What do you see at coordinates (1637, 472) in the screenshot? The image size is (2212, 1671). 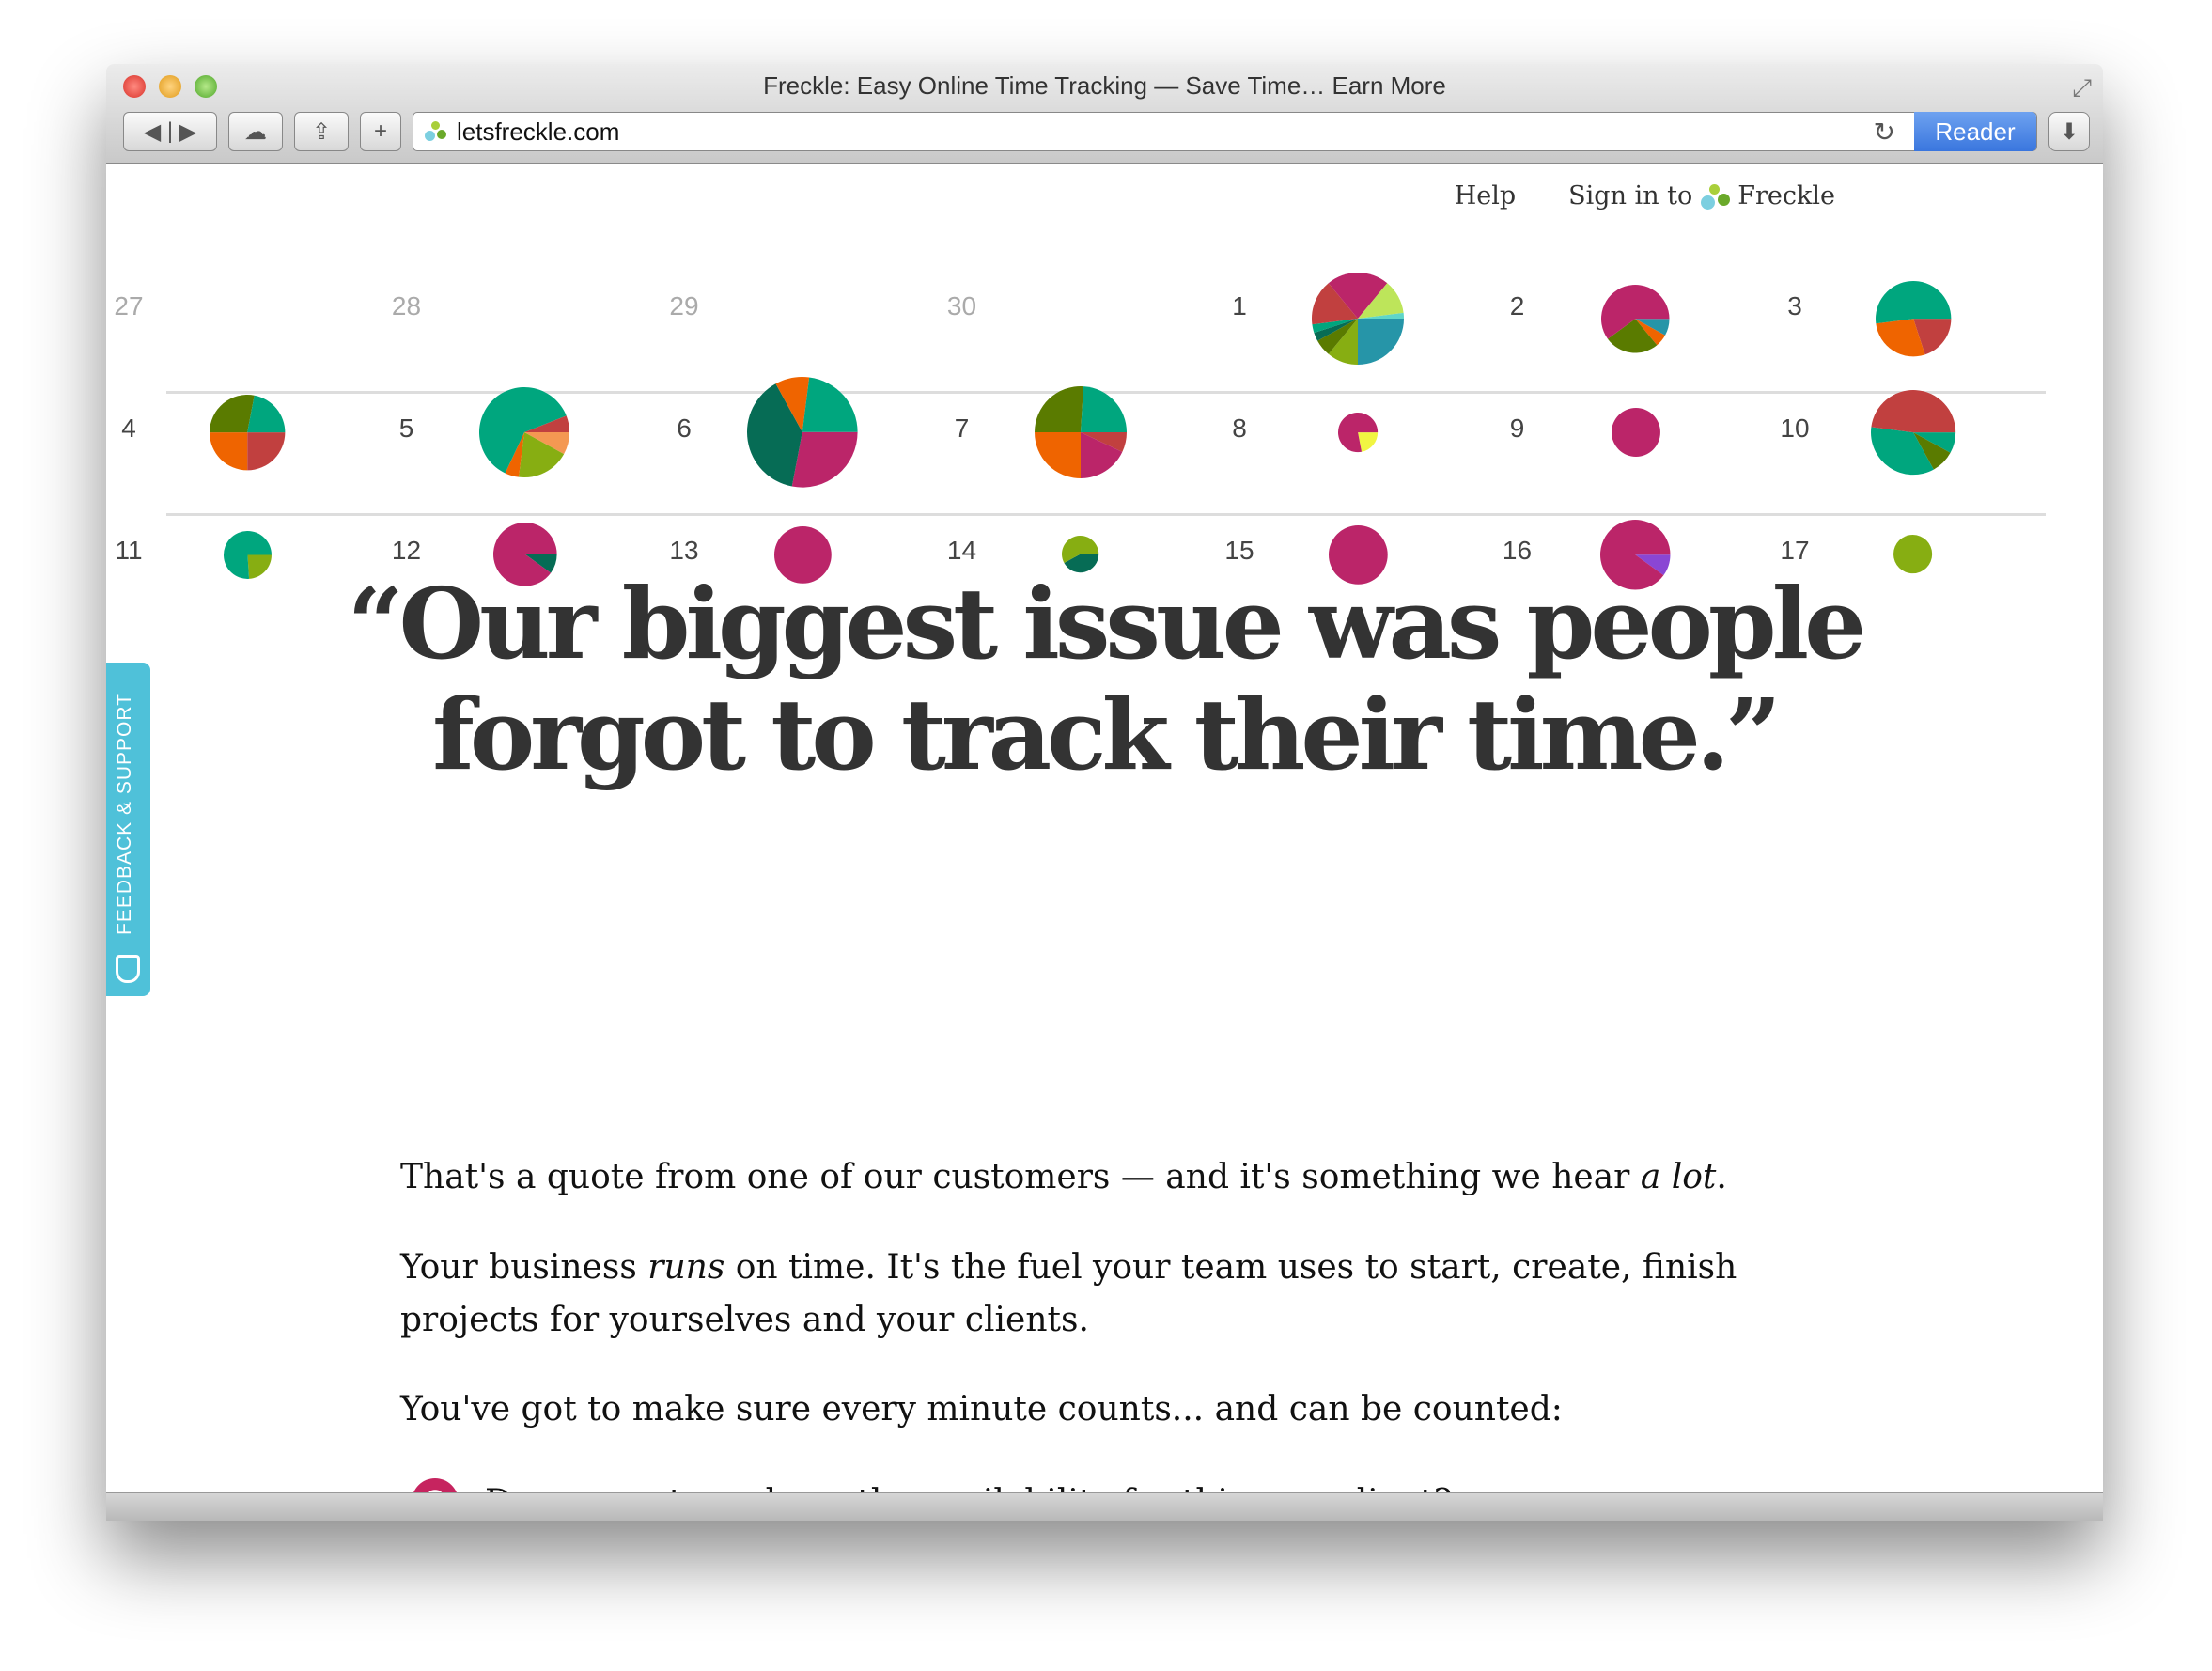 I see `calendar-day: 9` at bounding box center [1637, 472].